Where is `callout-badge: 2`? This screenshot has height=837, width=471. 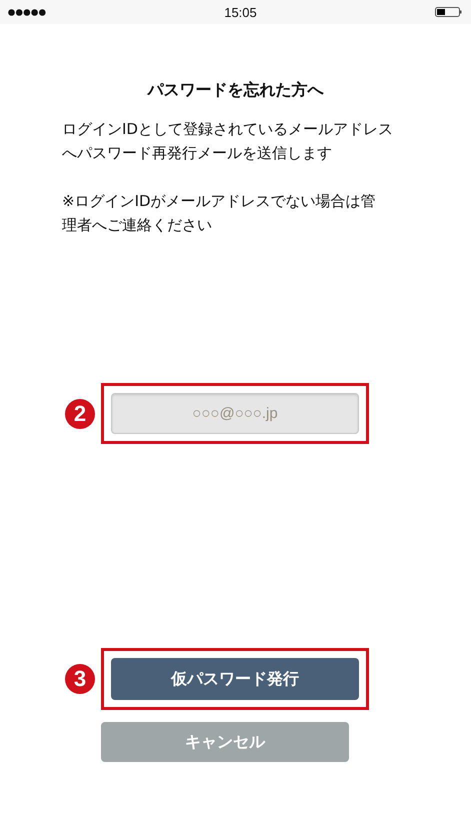 callout-badge: 2 is located at coordinates (80, 413).